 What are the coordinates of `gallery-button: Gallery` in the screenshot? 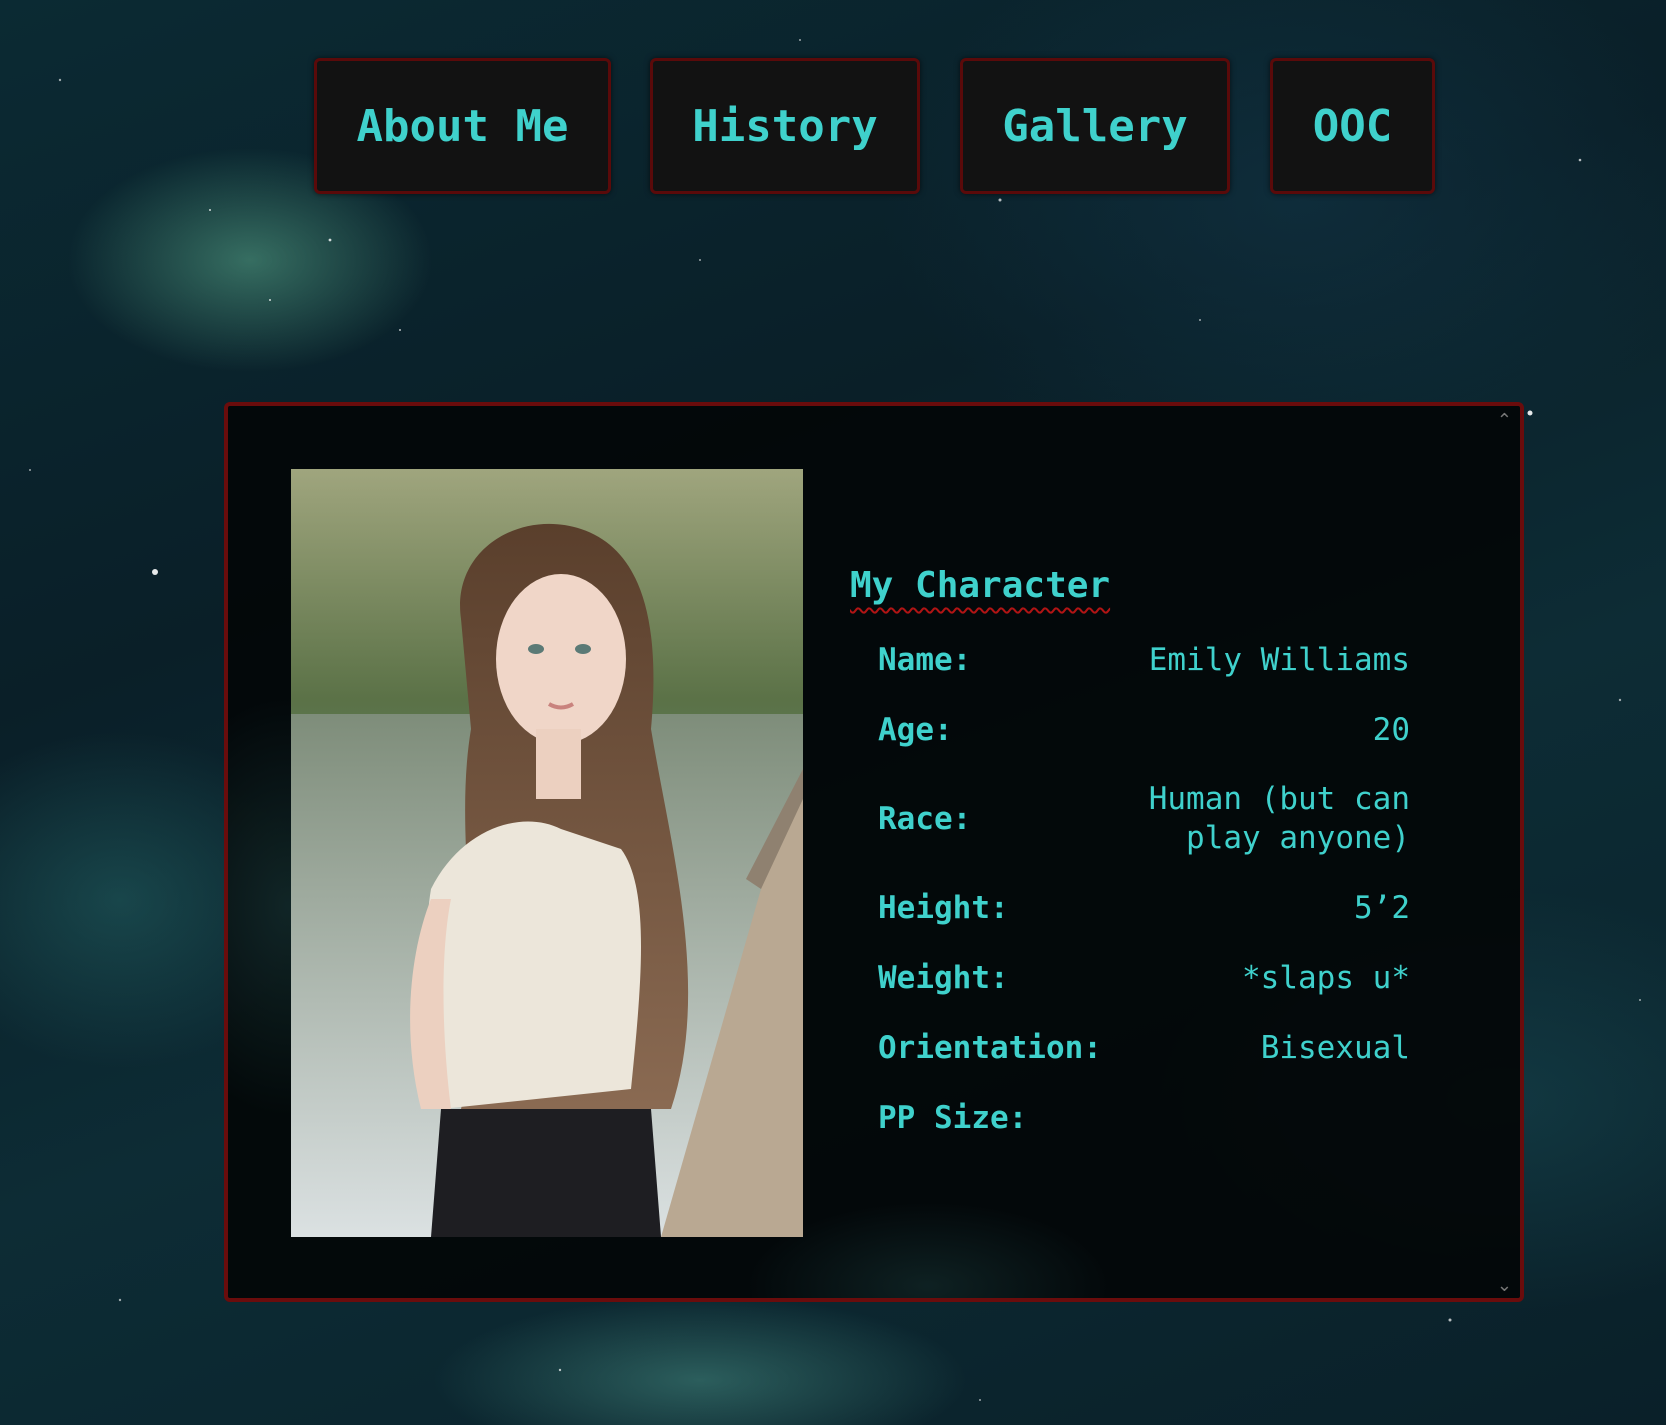 It's located at (1095, 126).